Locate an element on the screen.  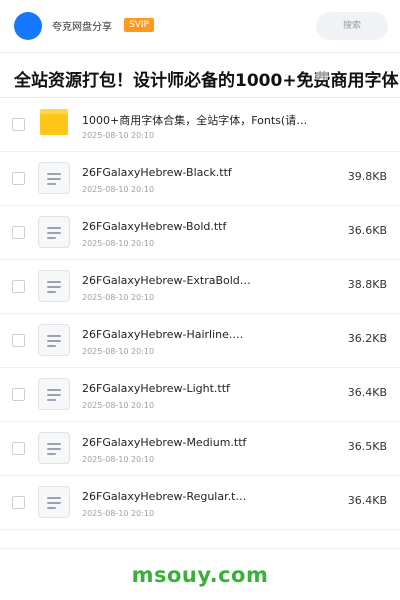
file-size: 38.8KB is located at coordinates (367, 284).